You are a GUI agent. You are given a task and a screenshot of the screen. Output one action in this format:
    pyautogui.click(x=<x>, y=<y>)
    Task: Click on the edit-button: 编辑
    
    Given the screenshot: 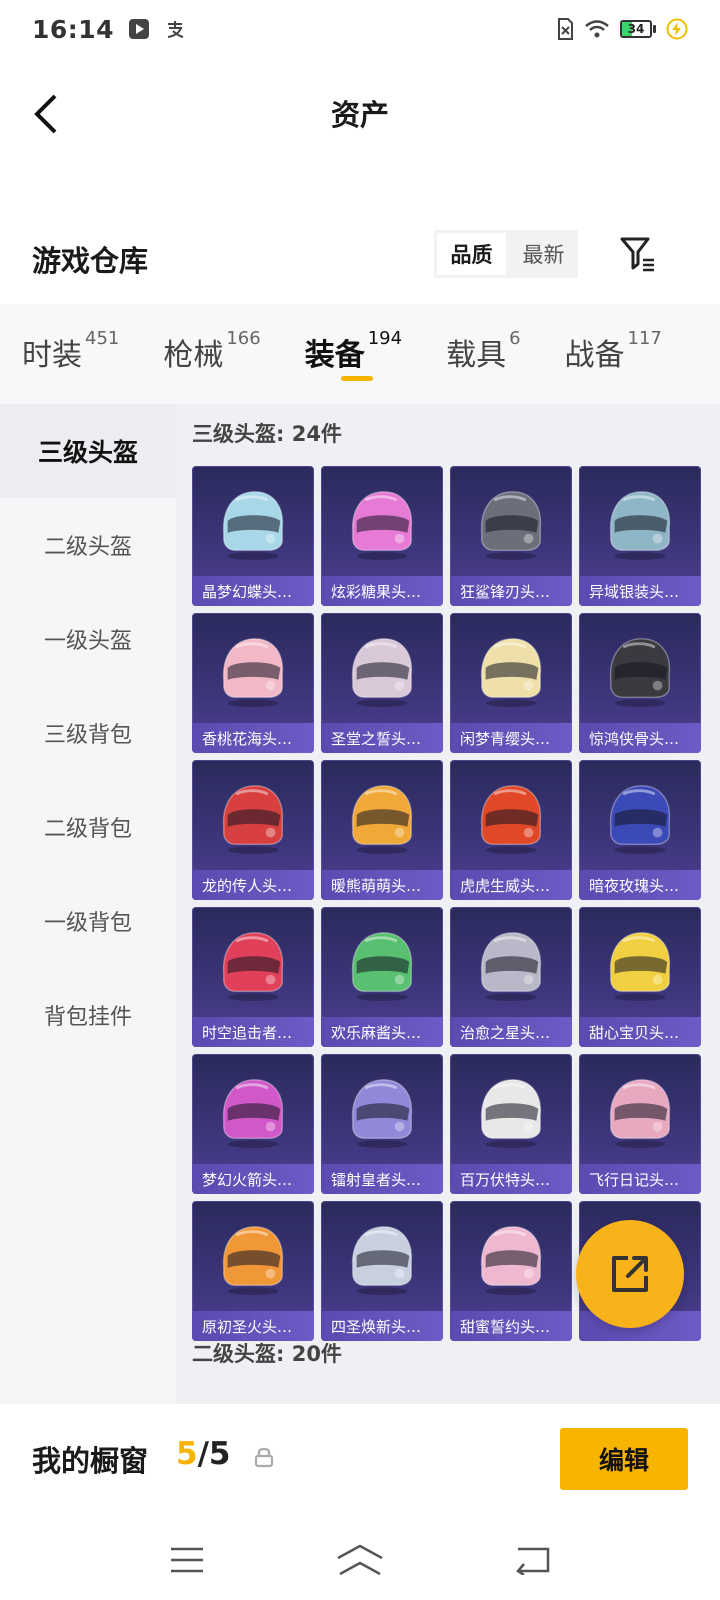 What is the action you would take?
    pyautogui.click(x=624, y=1459)
    